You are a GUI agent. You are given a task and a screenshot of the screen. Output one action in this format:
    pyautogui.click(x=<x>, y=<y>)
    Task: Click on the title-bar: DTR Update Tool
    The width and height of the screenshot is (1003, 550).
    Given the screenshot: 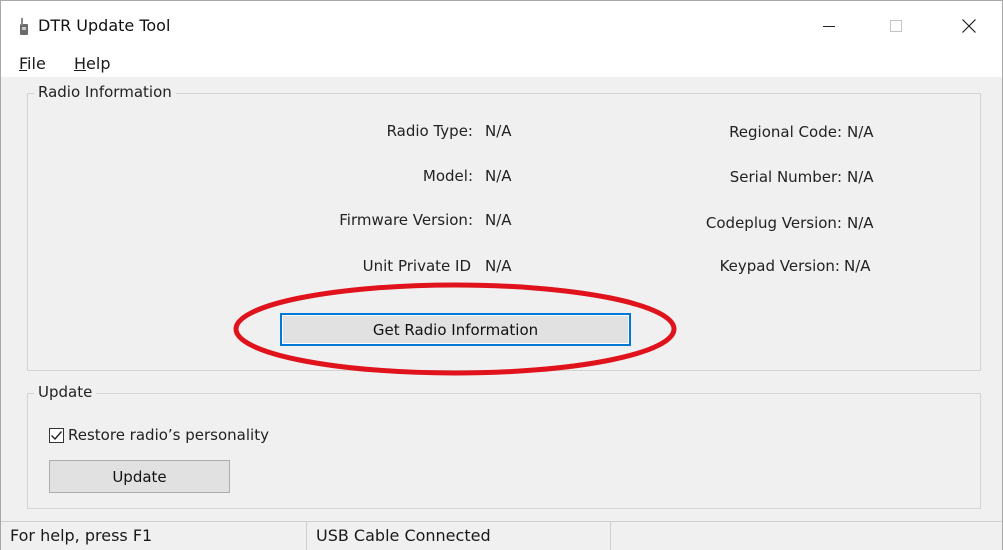 What is the action you would take?
    pyautogui.click(x=501, y=26)
    